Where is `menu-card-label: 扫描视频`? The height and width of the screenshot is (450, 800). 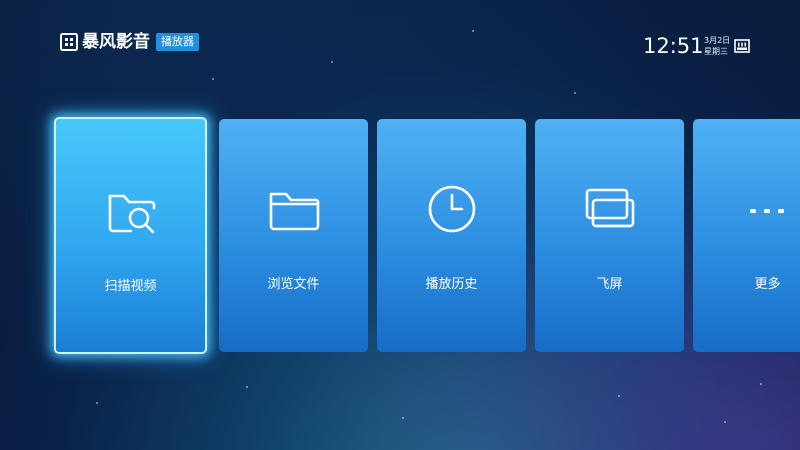 menu-card-label: 扫描视频 is located at coordinates (130, 286).